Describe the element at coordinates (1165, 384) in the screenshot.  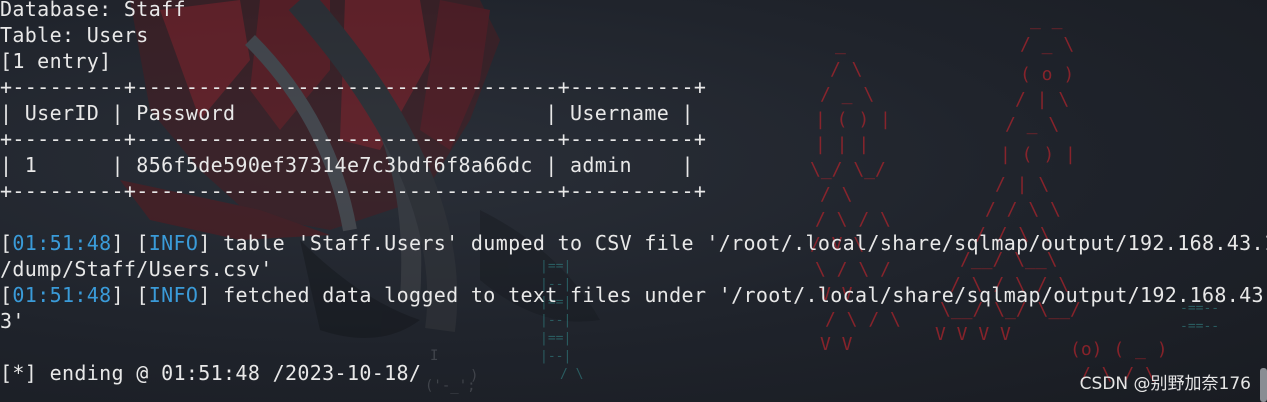
I see `csdn-watermark: CSDN @别野加奈176` at that location.